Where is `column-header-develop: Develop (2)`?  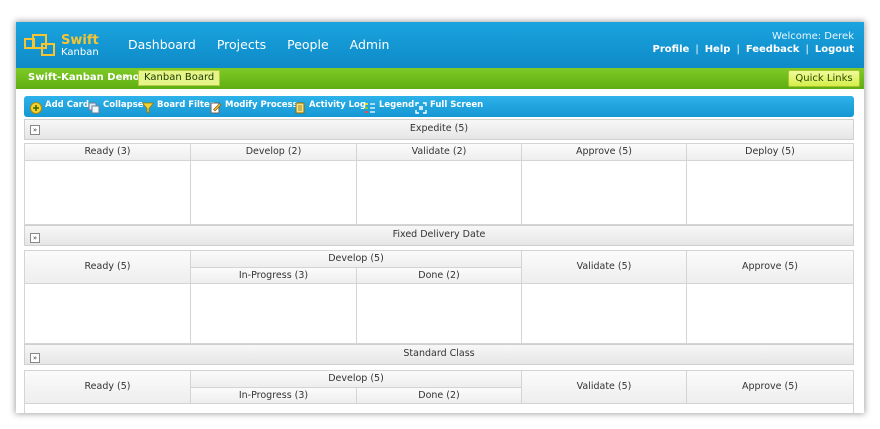 column-header-develop: Develop (2) is located at coordinates (274, 152).